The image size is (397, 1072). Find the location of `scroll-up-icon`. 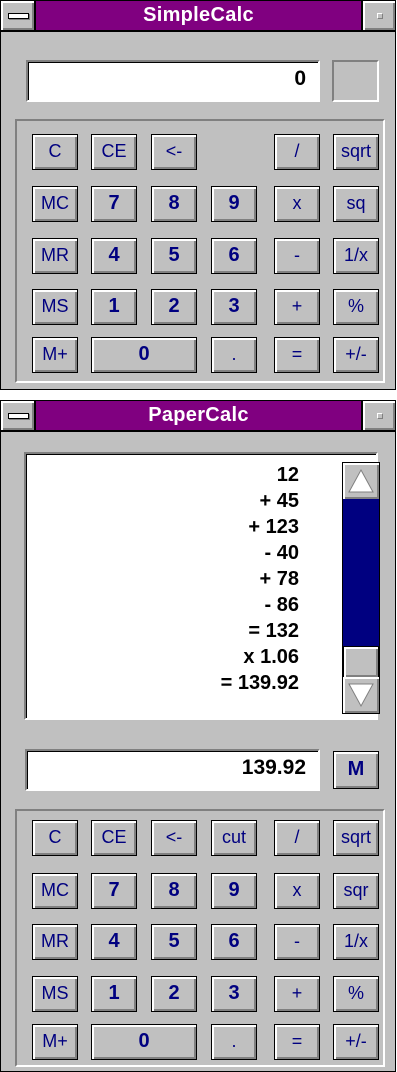

scroll-up-icon is located at coordinates (361, 480).